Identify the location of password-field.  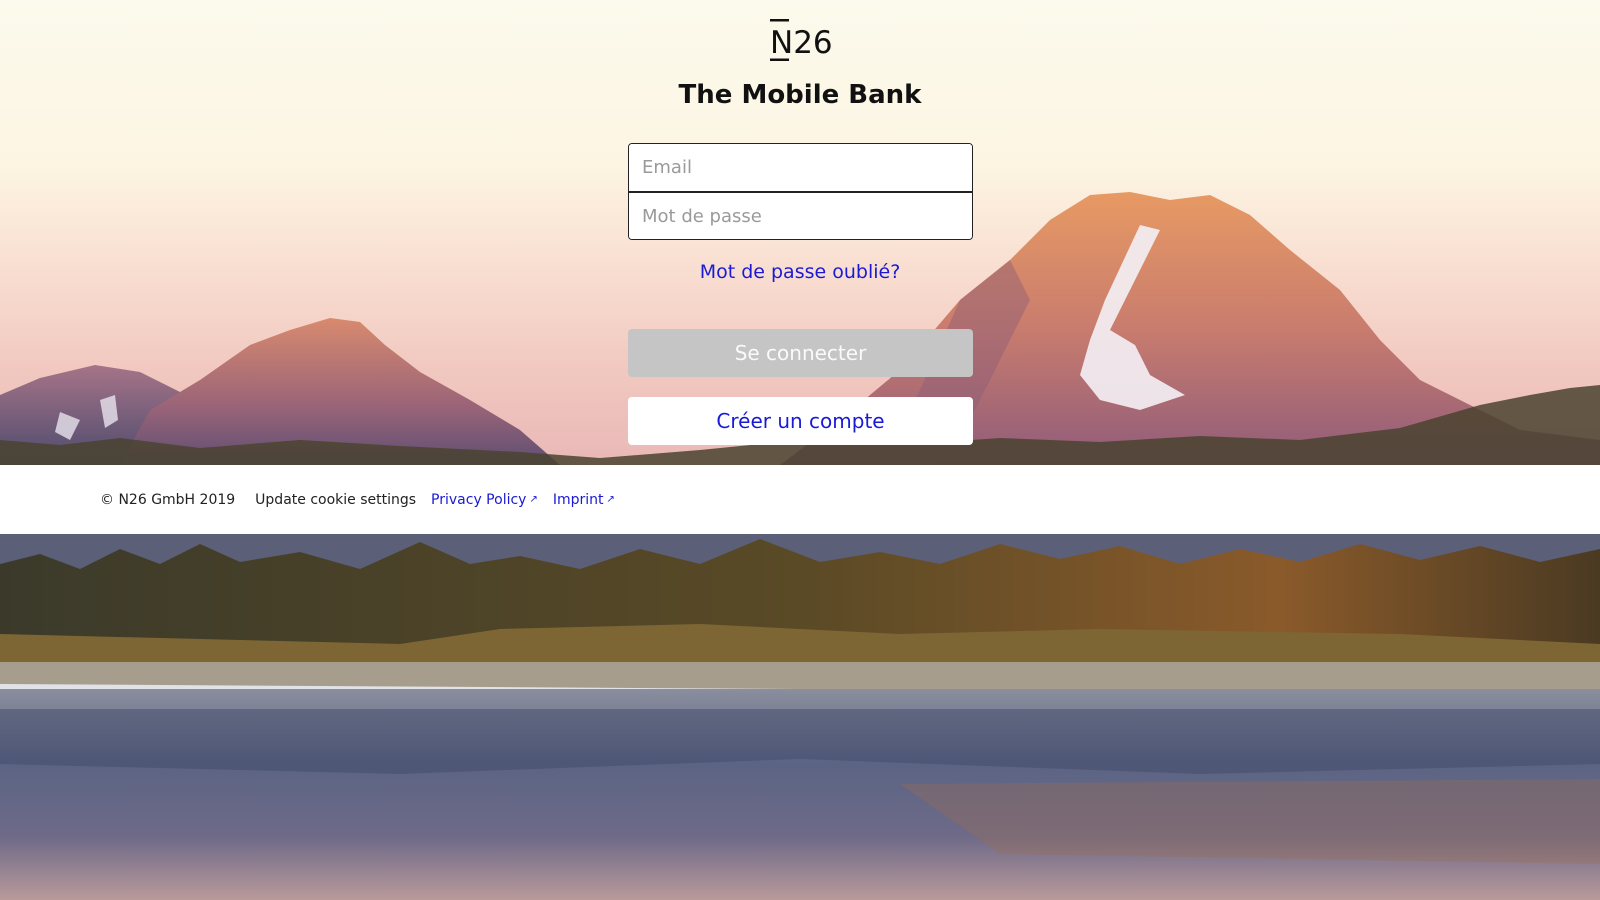
(800, 215).